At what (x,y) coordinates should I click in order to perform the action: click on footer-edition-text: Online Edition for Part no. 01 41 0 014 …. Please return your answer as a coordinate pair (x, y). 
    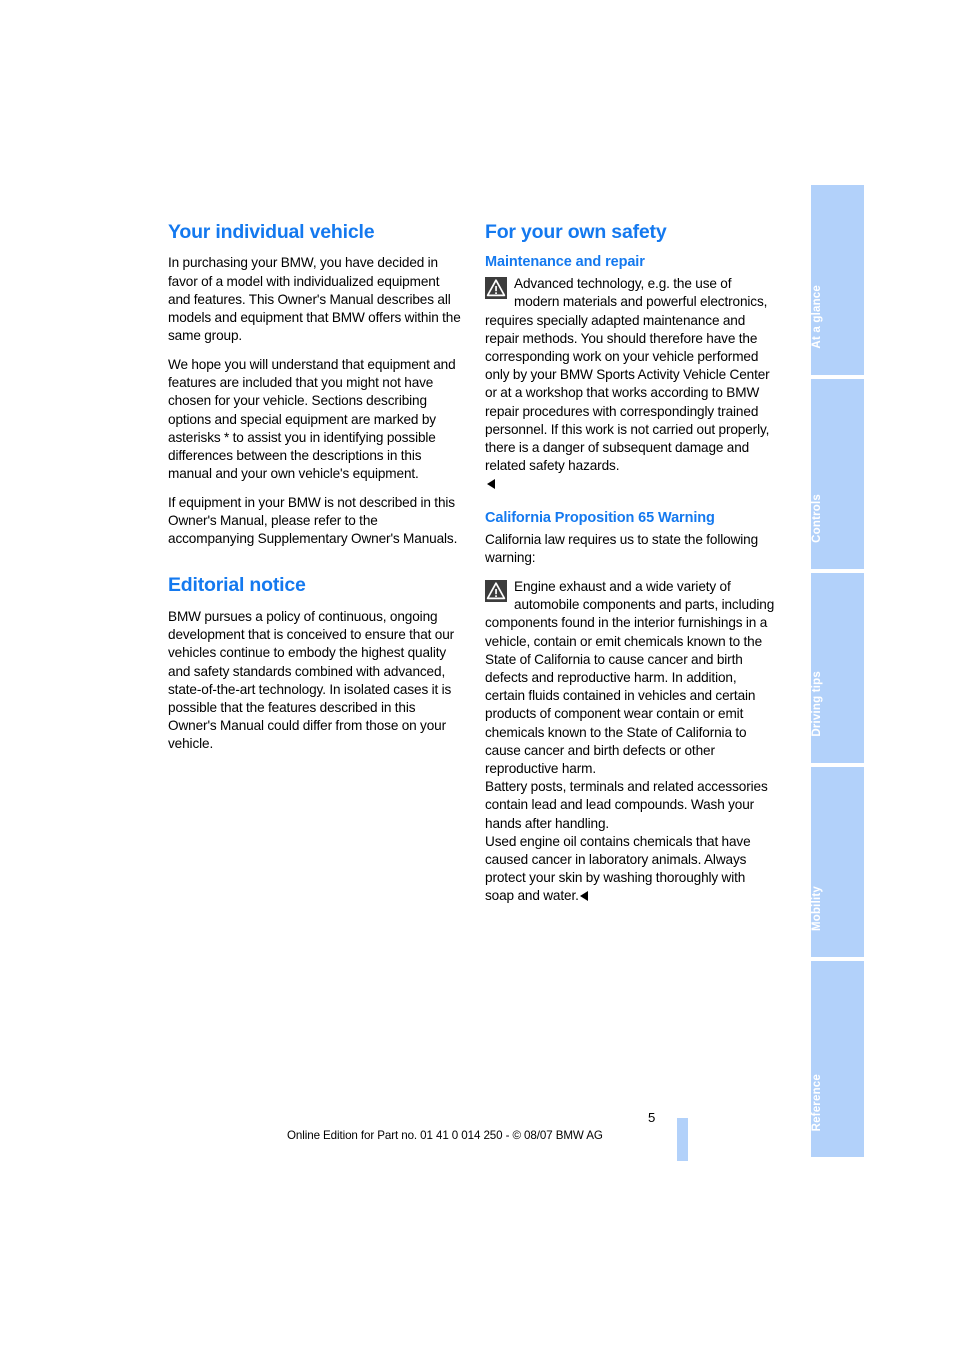
    Looking at the image, I should click on (445, 1135).